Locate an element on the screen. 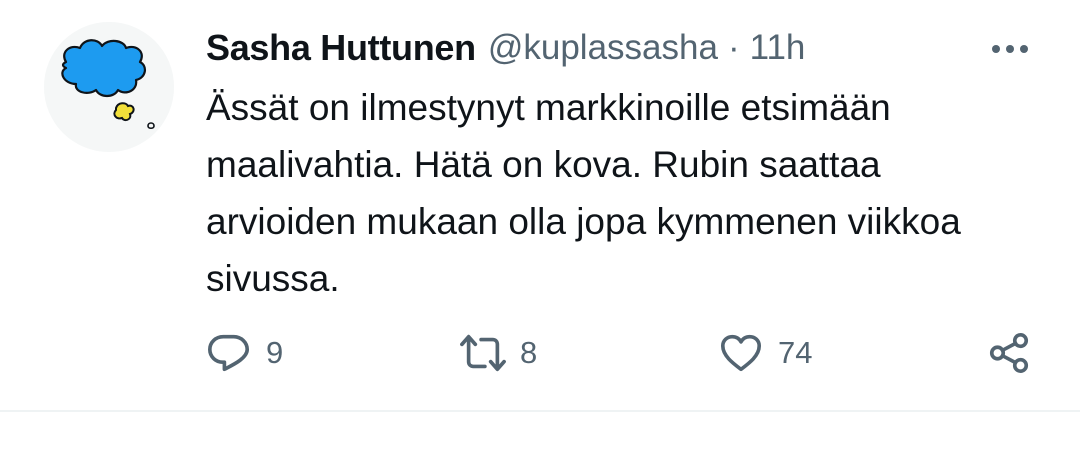  avatar is located at coordinates (109, 87).